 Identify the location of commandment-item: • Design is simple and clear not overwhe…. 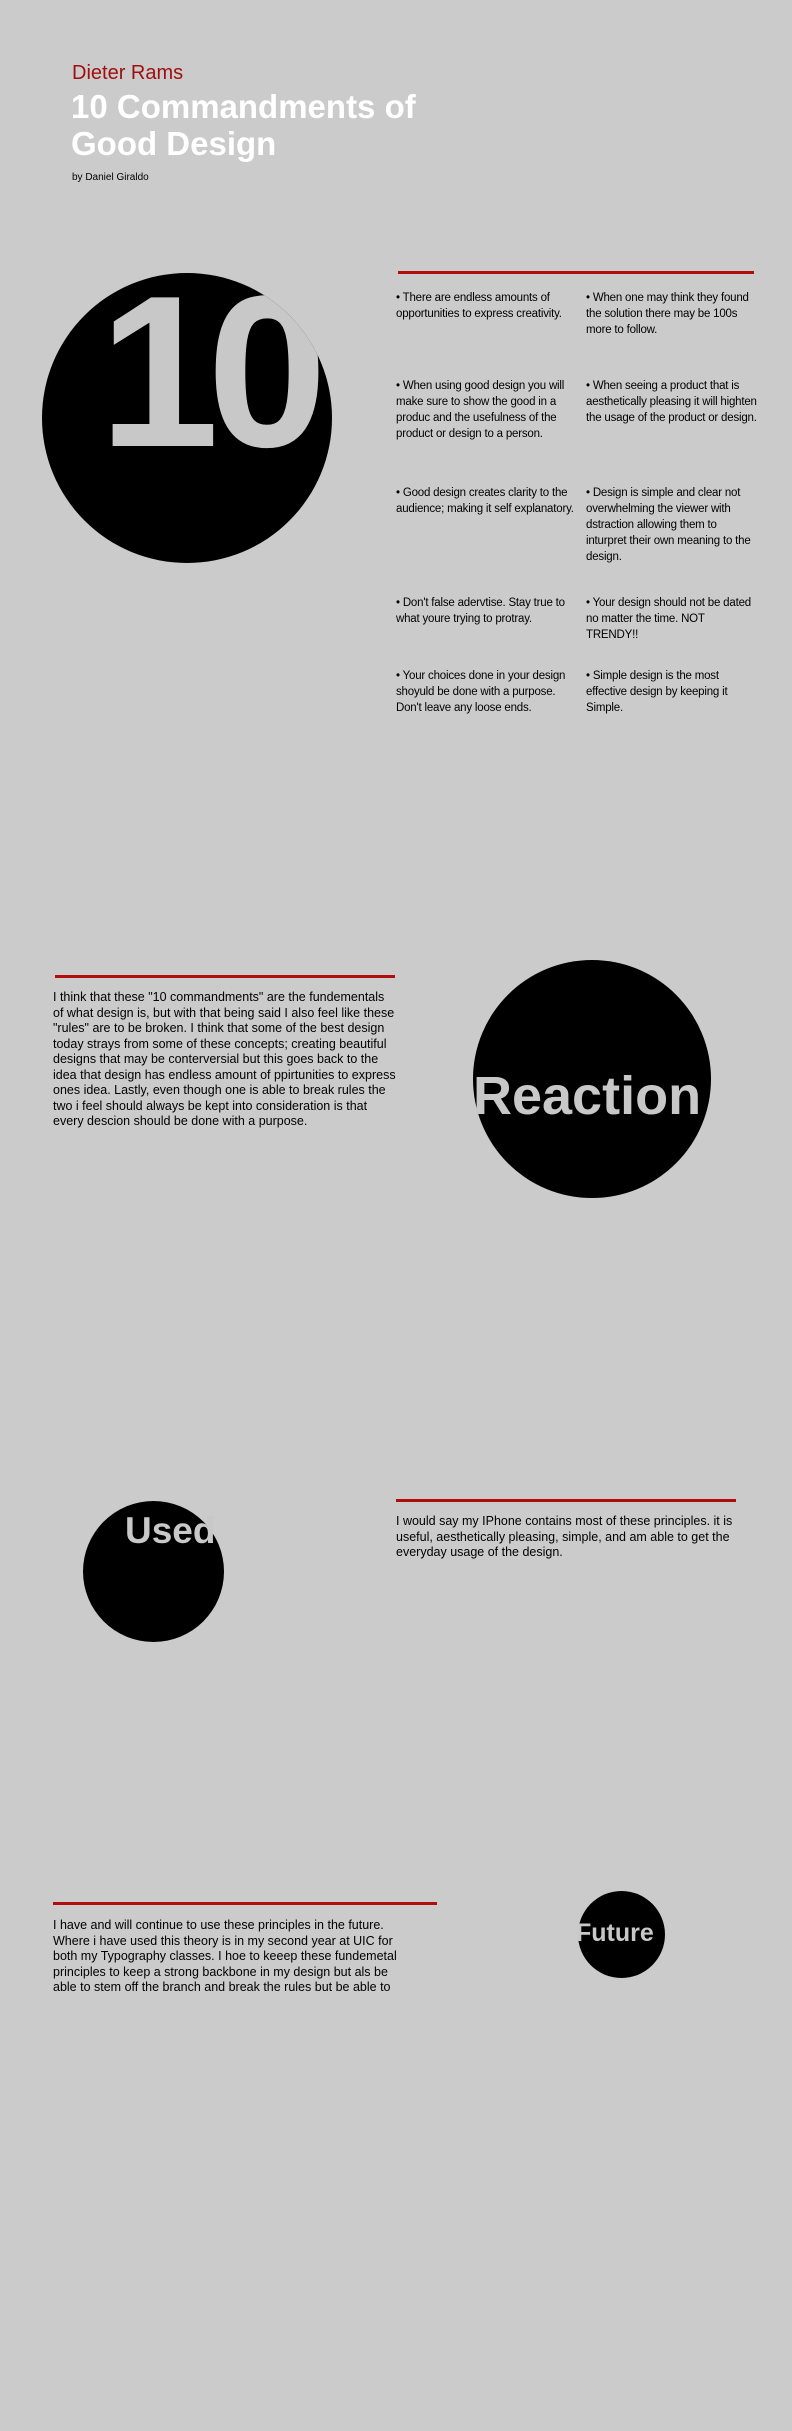
(668, 525).